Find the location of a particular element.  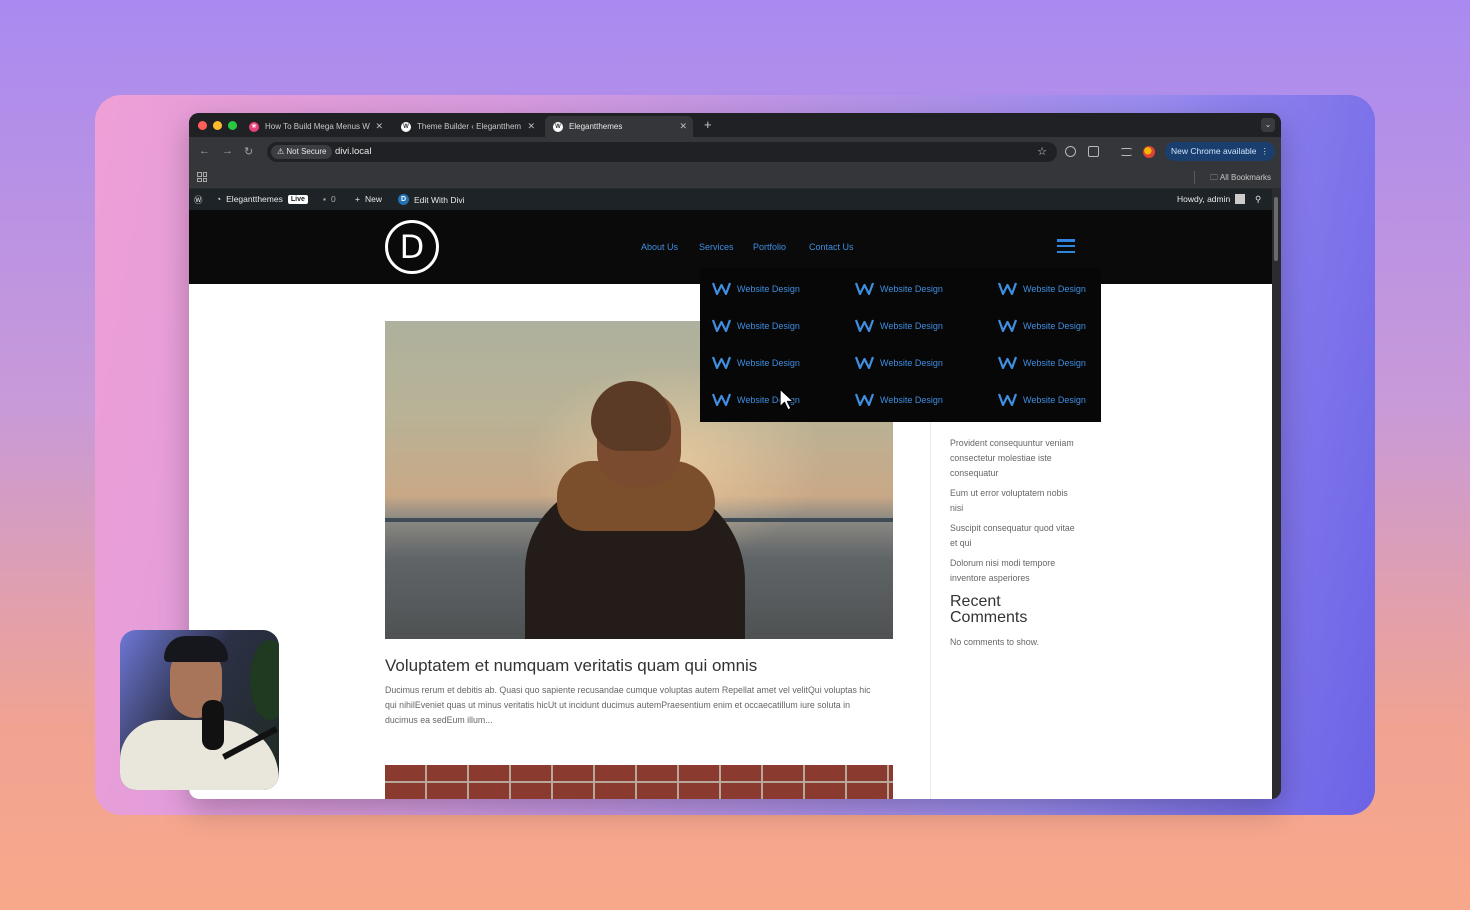

scrollbar-thumb is located at coordinates (1276, 229).